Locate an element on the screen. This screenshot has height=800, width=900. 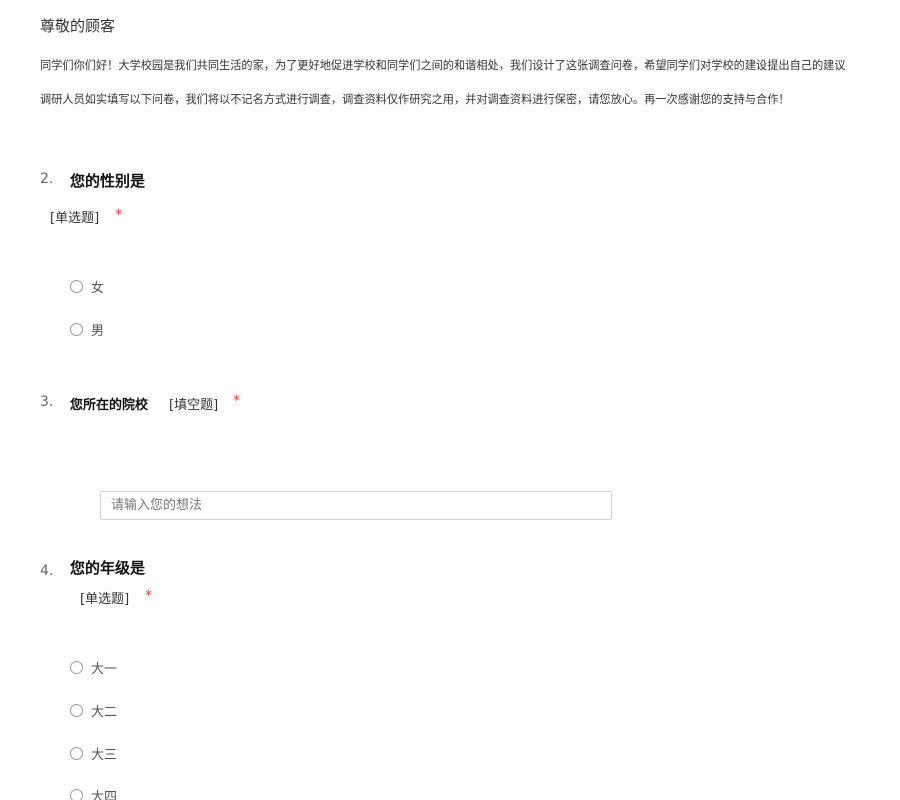
grade-option-1: 大一 is located at coordinates (93, 667).